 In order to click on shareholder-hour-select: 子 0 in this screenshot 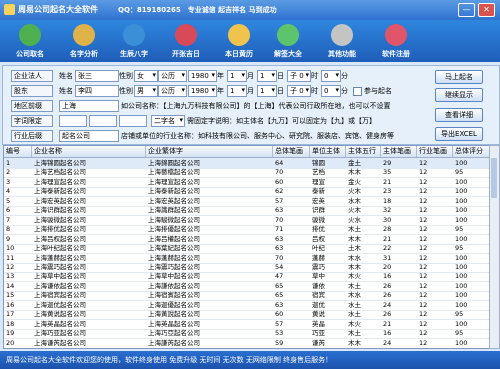, I will do `click(299, 91)`.